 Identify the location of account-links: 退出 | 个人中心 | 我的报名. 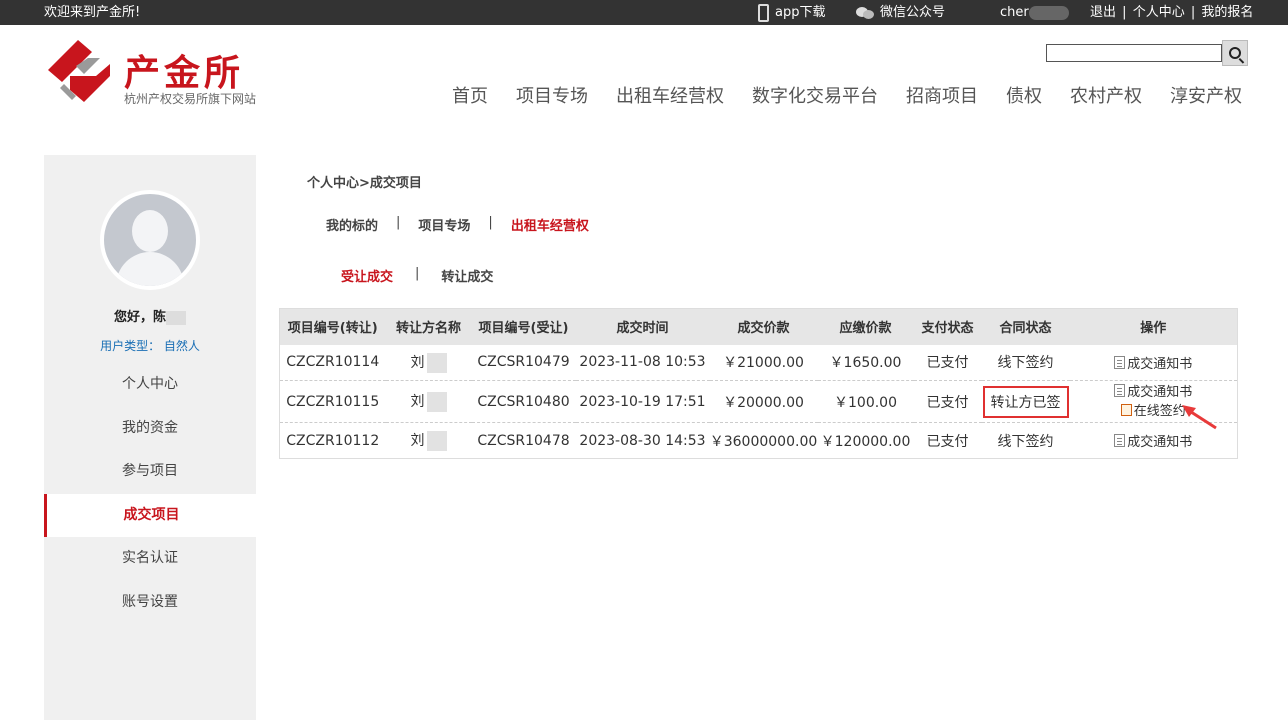
(1171, 12).